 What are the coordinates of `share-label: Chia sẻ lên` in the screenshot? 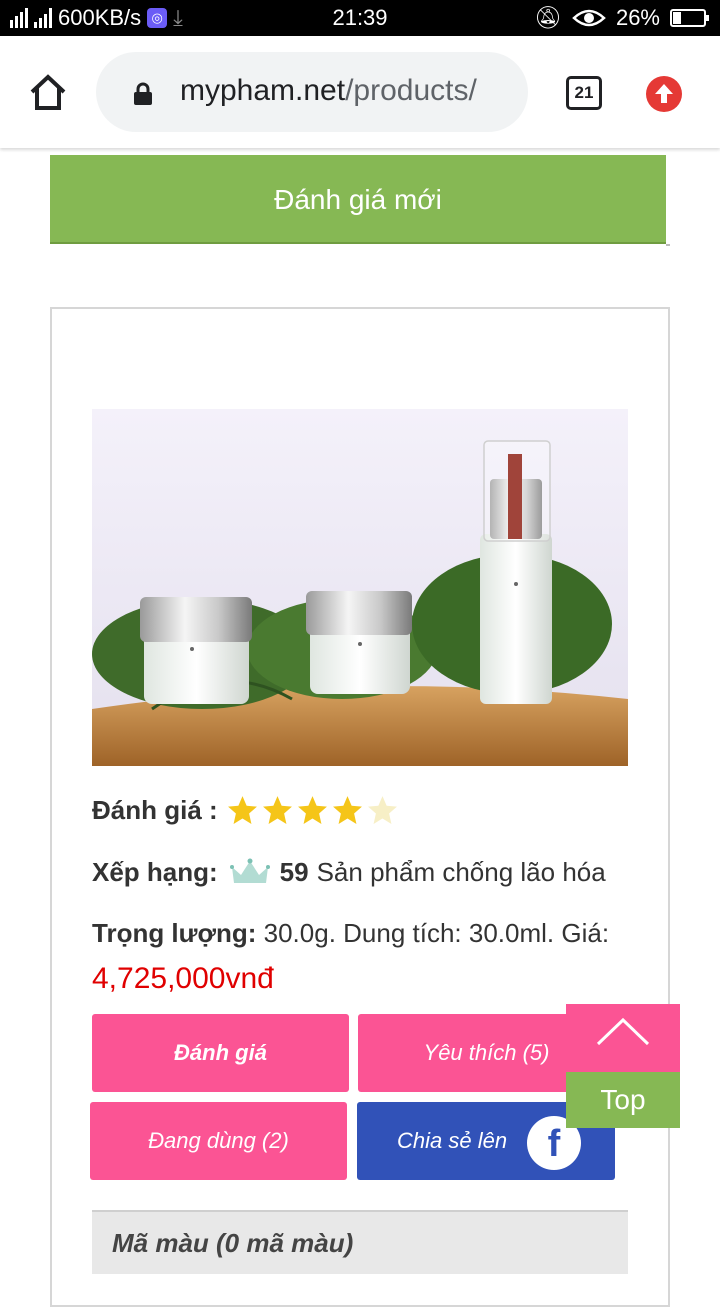 It's located at (452, 1140).